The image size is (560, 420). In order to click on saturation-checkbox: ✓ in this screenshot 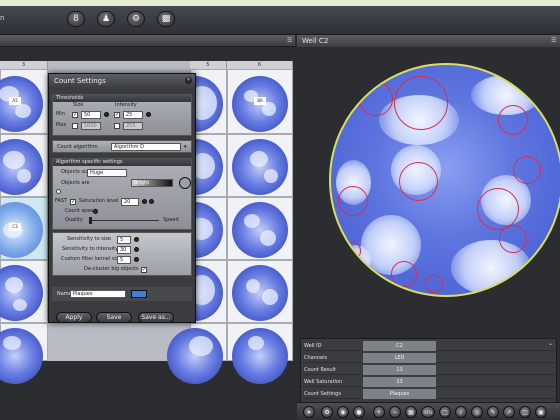, I will do `click(73, 202)`.